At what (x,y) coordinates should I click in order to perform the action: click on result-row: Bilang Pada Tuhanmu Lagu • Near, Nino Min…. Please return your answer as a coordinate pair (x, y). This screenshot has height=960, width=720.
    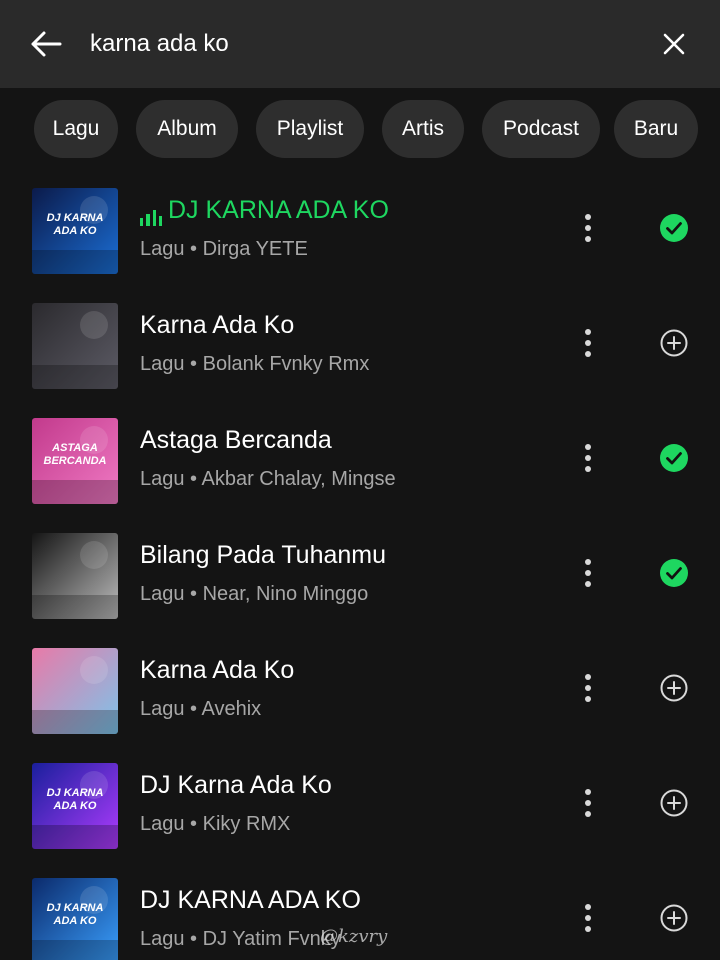
    Looking at the image, I should click on (360, 572).